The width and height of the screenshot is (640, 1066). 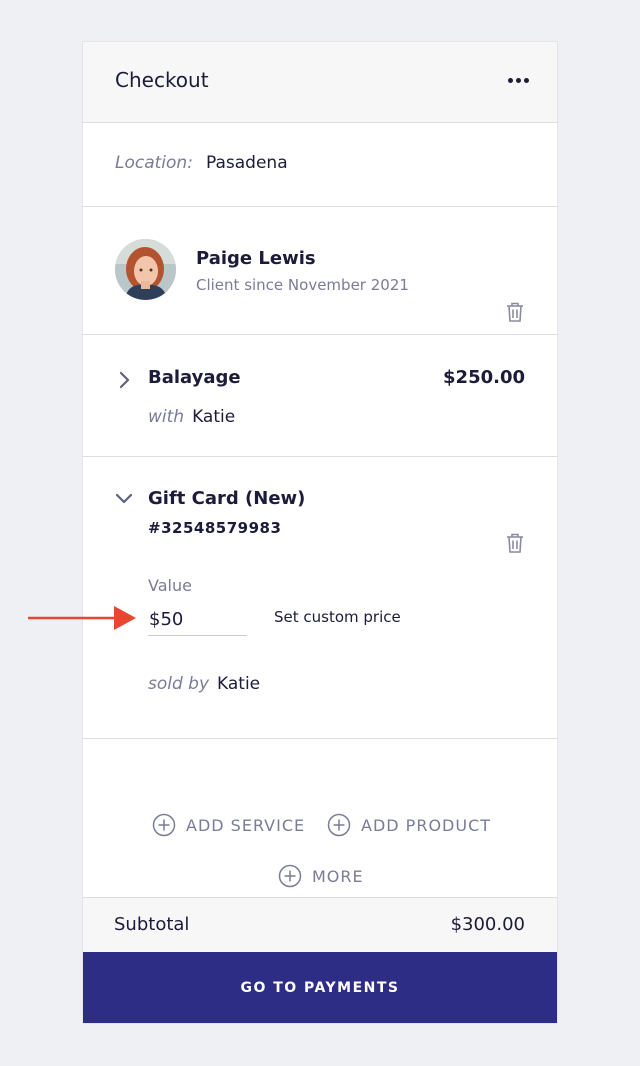 I want to click on service-price: $250.00, so click(x=484, y=377).